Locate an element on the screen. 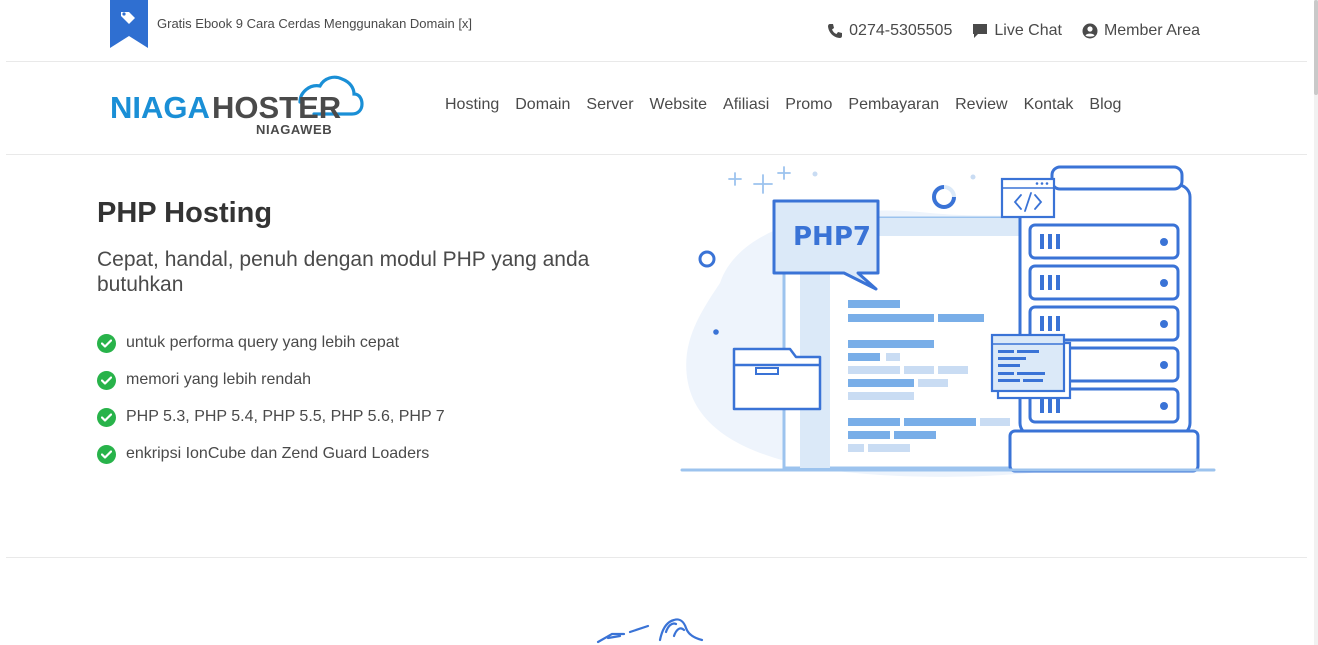  logo-subtext: NIAGAWEB is located at coordinates (294, 129).